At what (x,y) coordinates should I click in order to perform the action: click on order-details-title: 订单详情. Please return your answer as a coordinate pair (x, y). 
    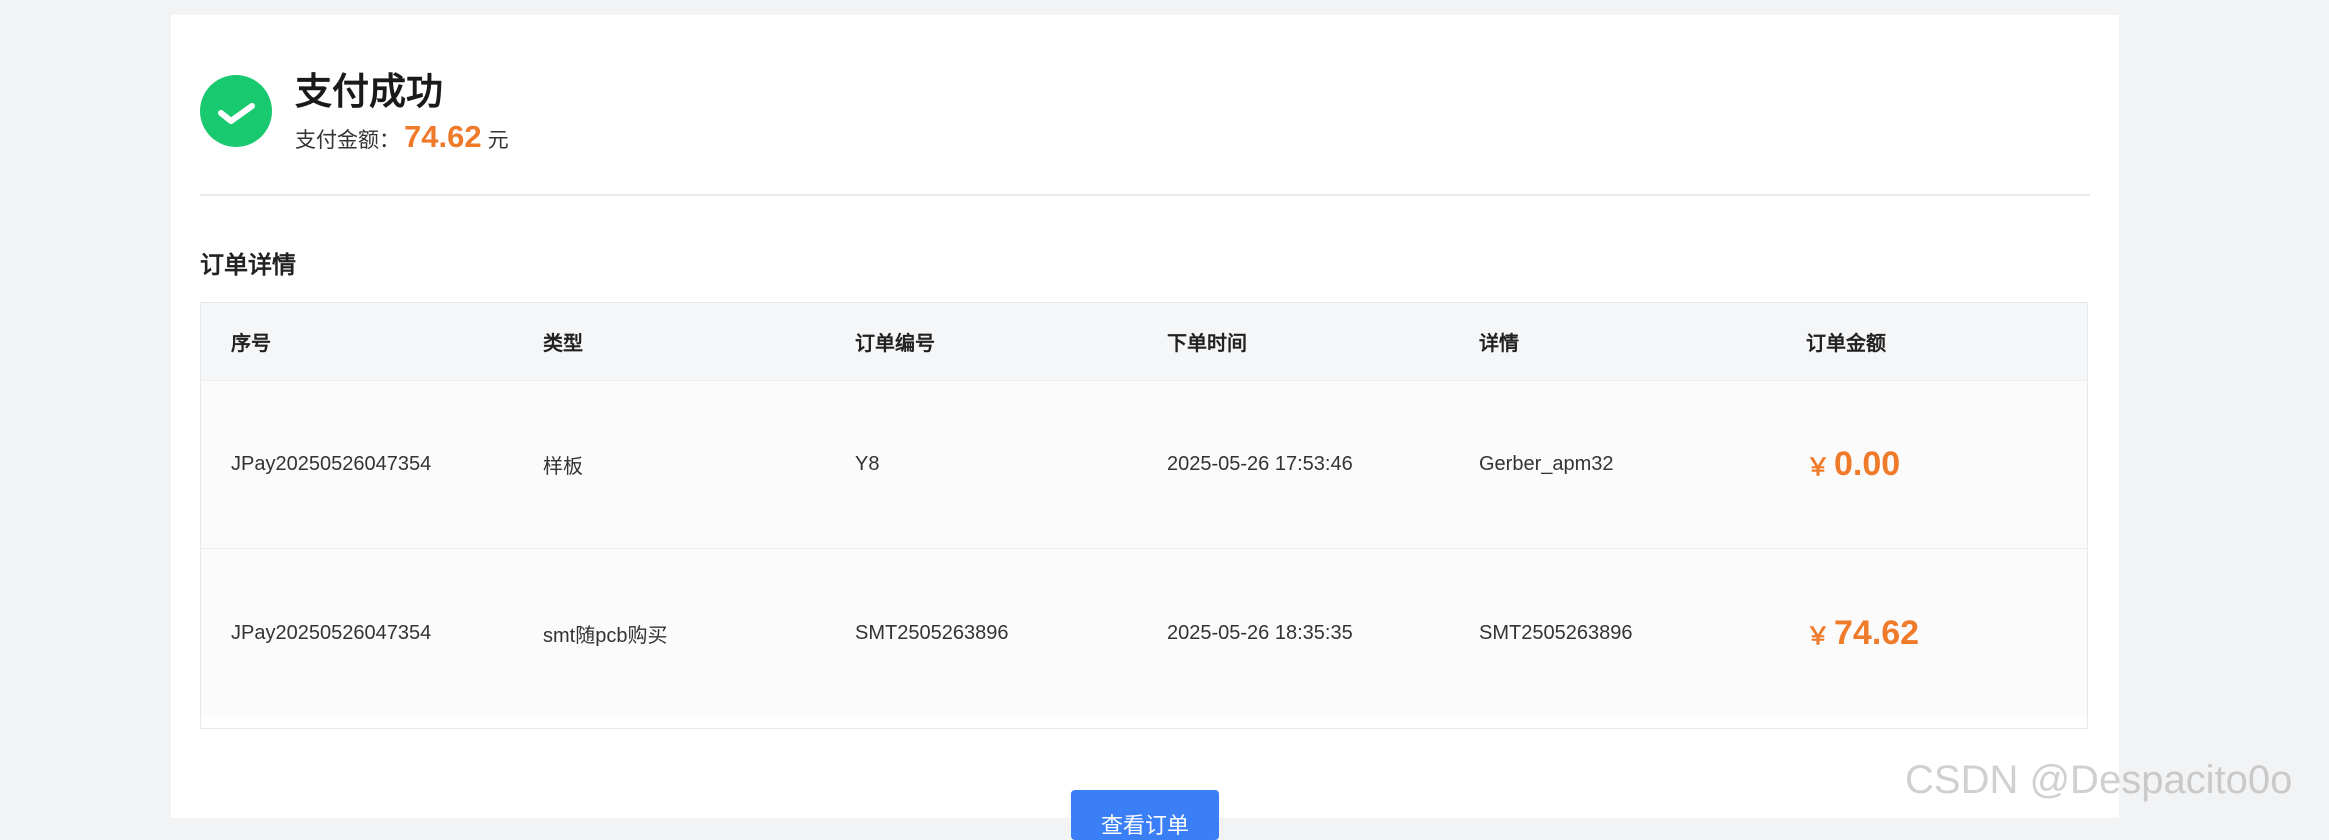
    Looking at the image, I should click on (248, 265).